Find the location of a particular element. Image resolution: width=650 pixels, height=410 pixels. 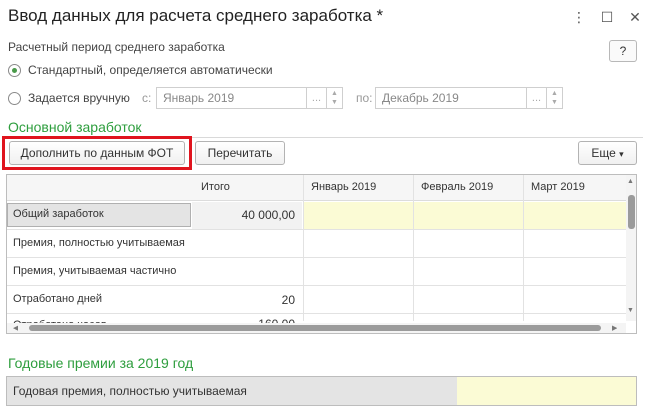

from-spin: ▲ ▼ is located at coordinates (335, 98).